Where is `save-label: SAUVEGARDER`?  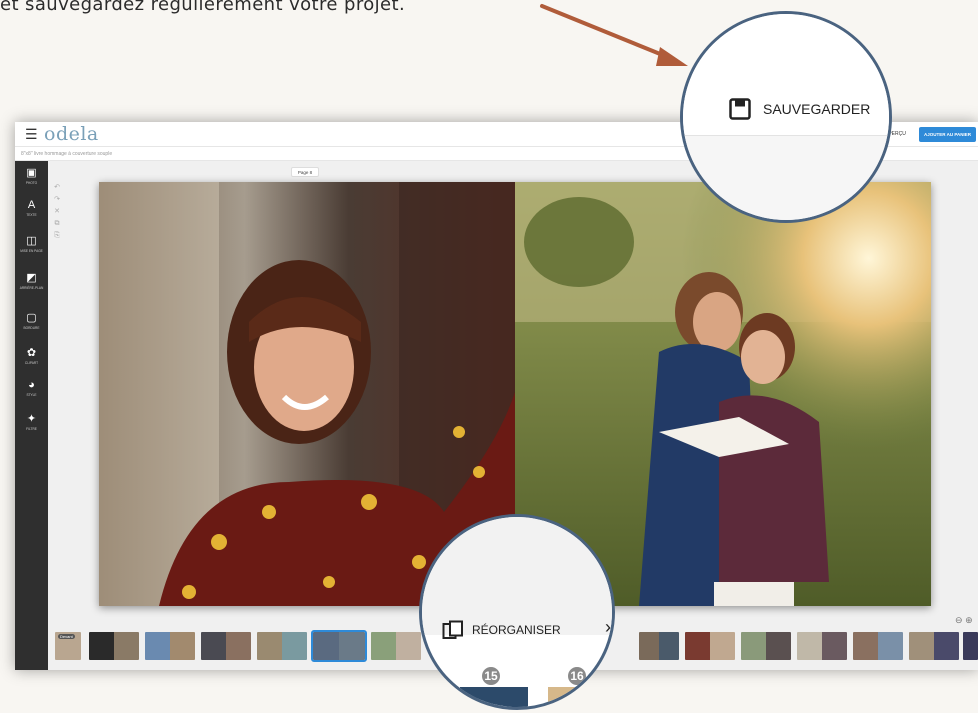 save-label: SAUVEGARDER is located at coordinates (817, 109).